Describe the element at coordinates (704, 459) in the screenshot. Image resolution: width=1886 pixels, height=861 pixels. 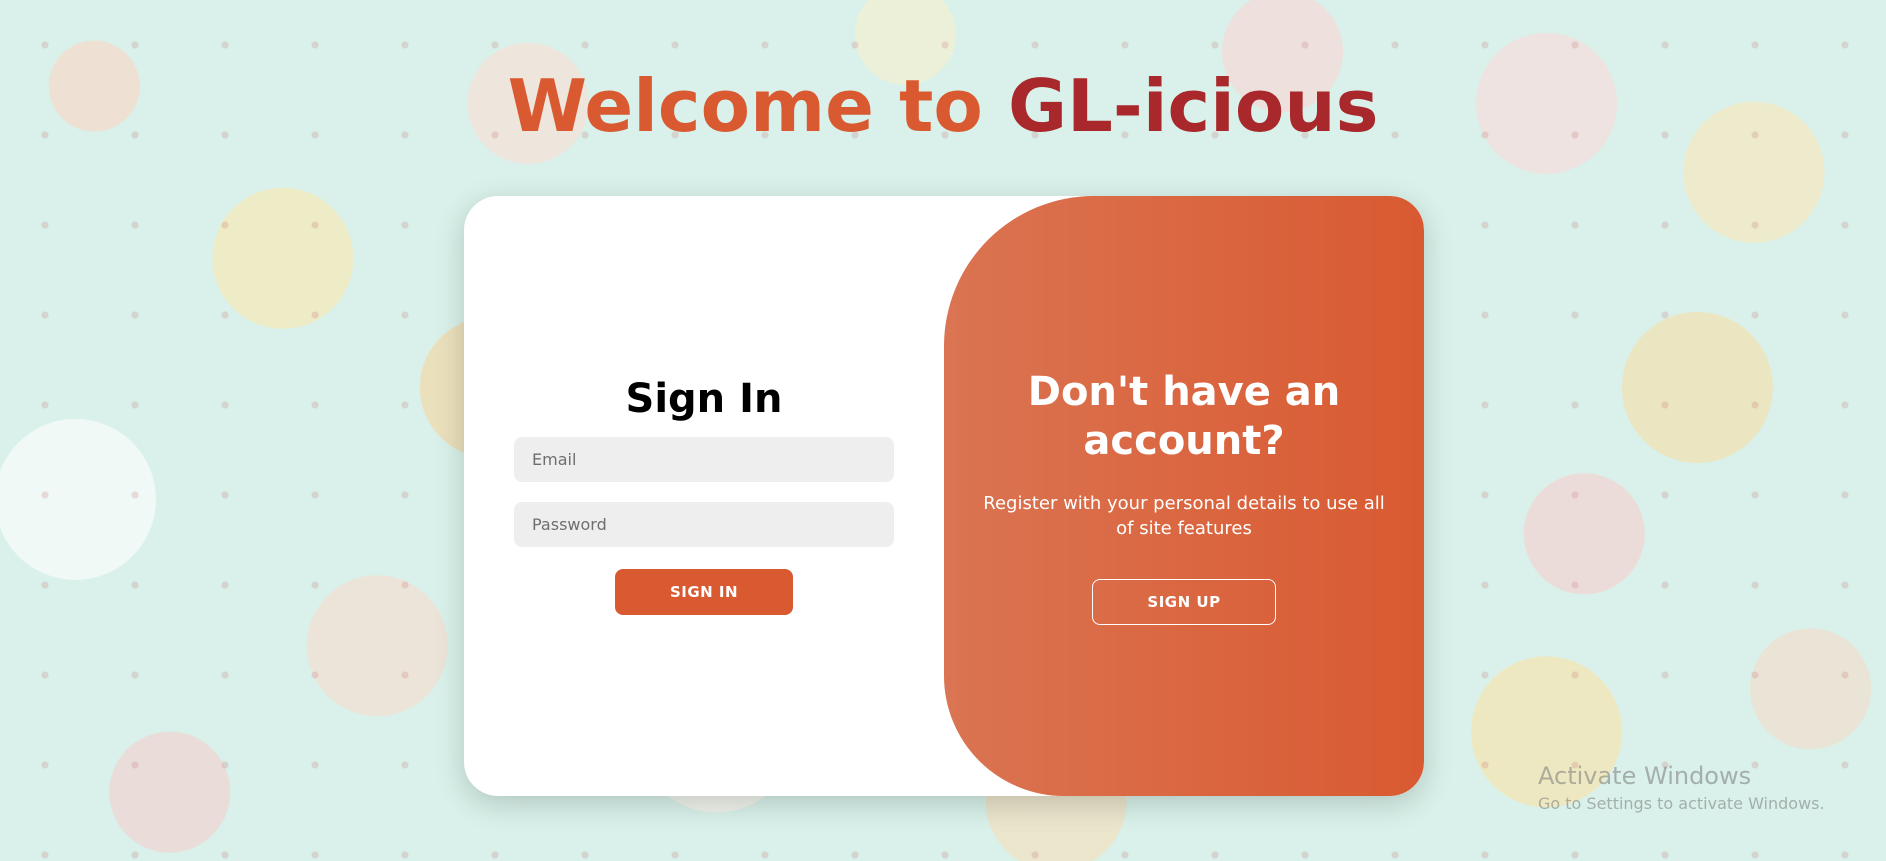
I see `email-input` at that location.